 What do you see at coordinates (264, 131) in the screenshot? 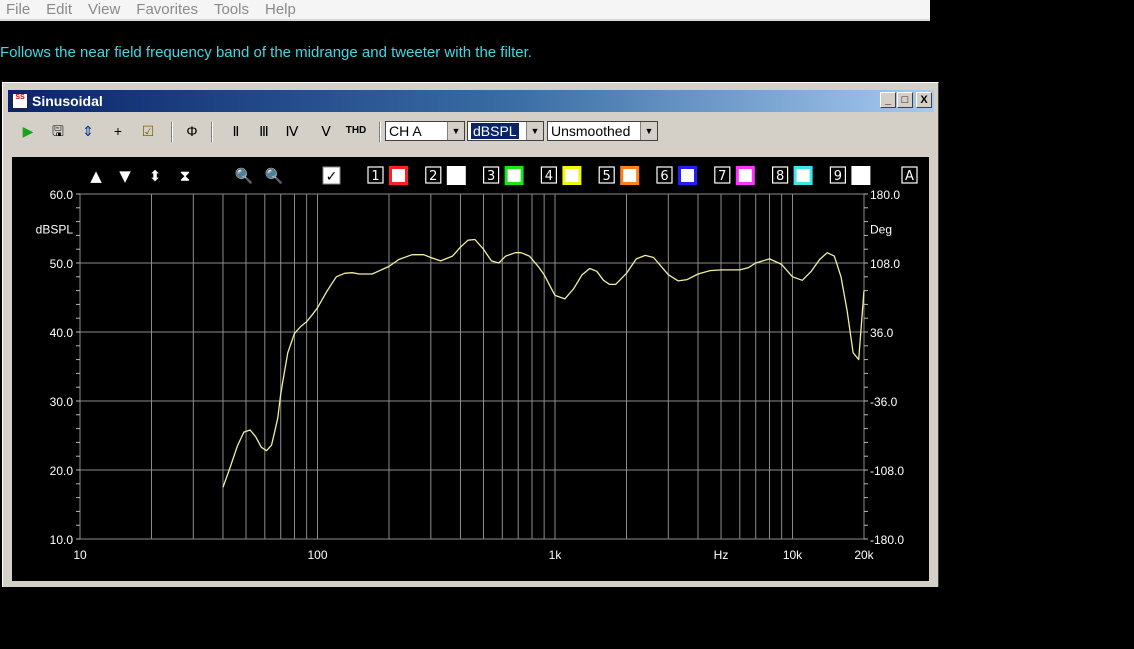
I see `roman-3-icon: Ⅲ` at bounding box center [264, 131].